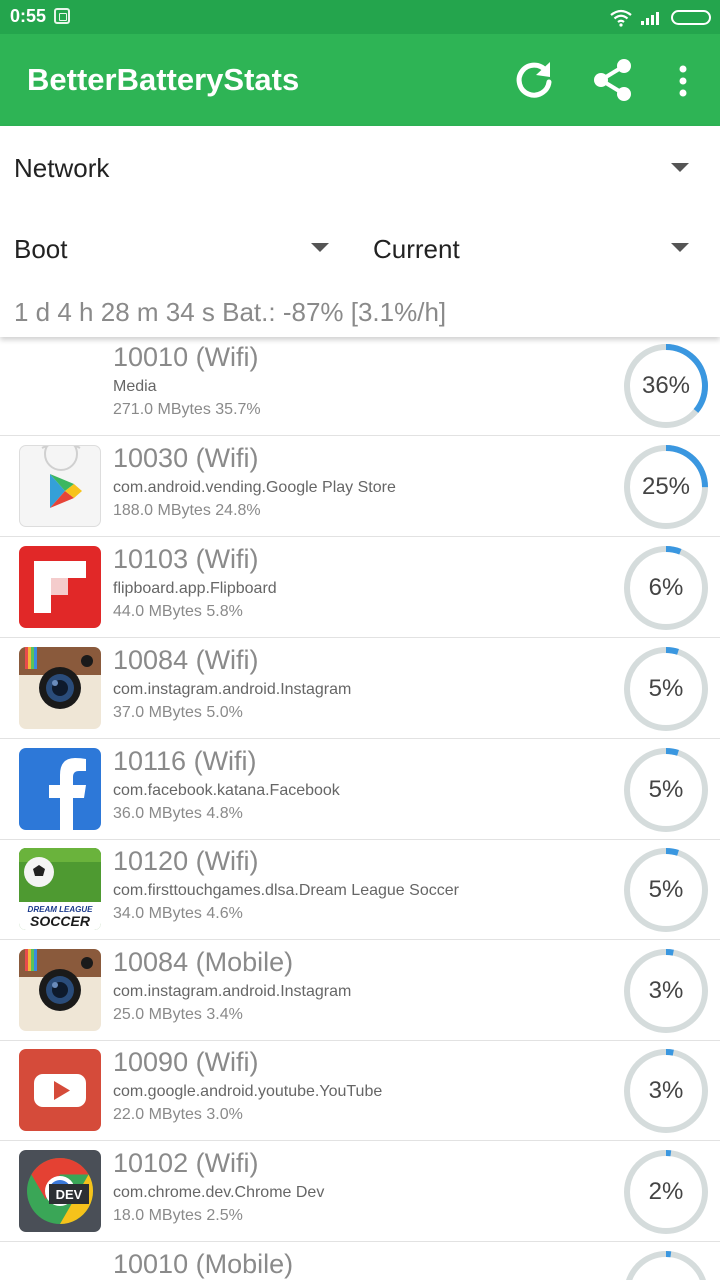 The height and width of the screenshot is (1280, 720). Describe the element at coordinates (178, 1014) in the screenshot. I see `item-usage: 25.0 MBytes 3.4%` at that location.